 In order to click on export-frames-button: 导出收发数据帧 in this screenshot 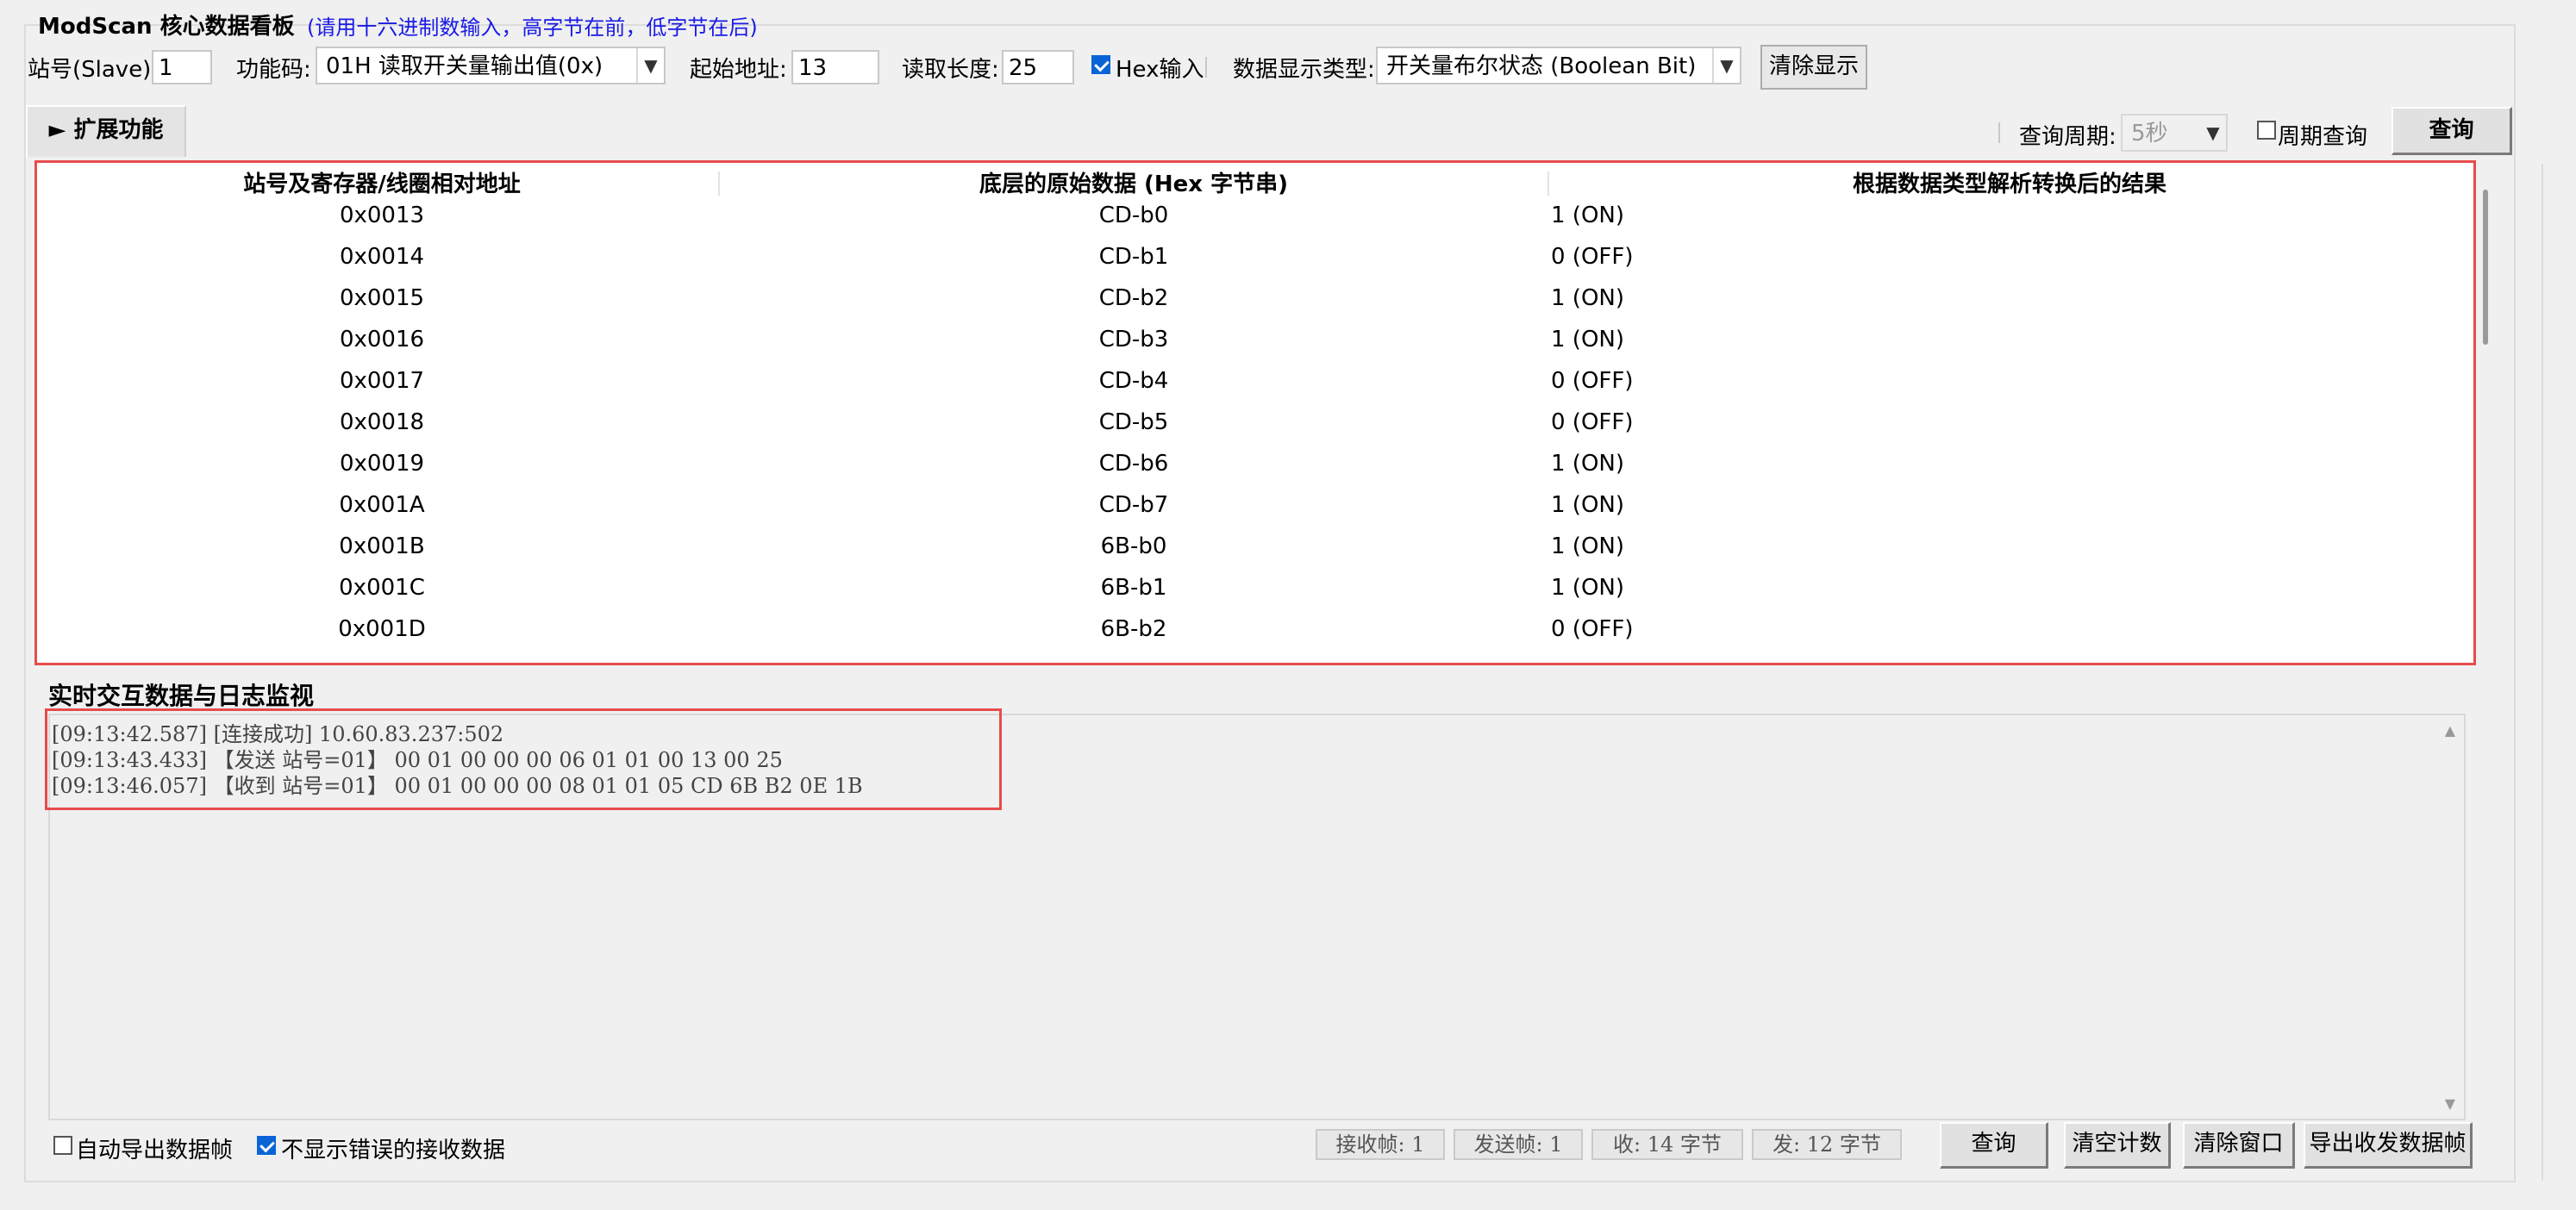, I will do `click(2389, 1145)`.